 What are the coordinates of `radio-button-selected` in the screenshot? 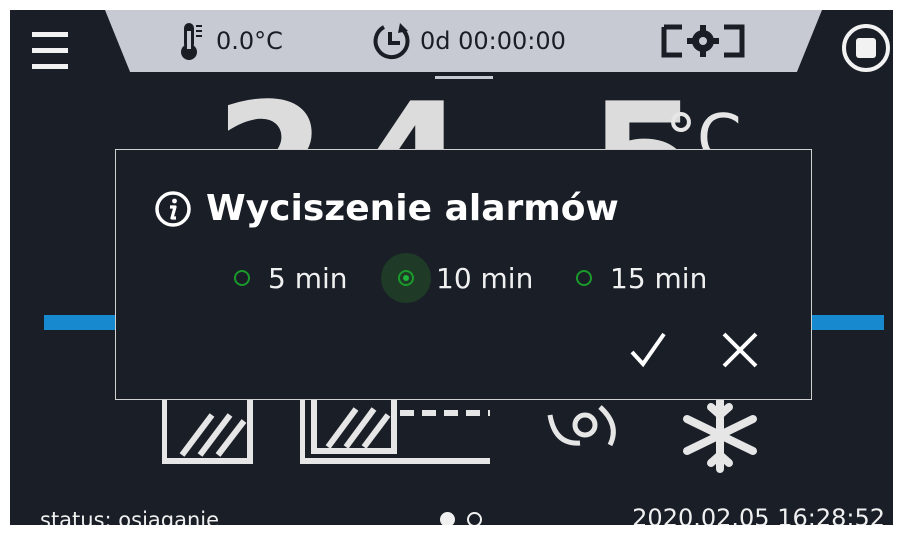 It's located at (406, 278).